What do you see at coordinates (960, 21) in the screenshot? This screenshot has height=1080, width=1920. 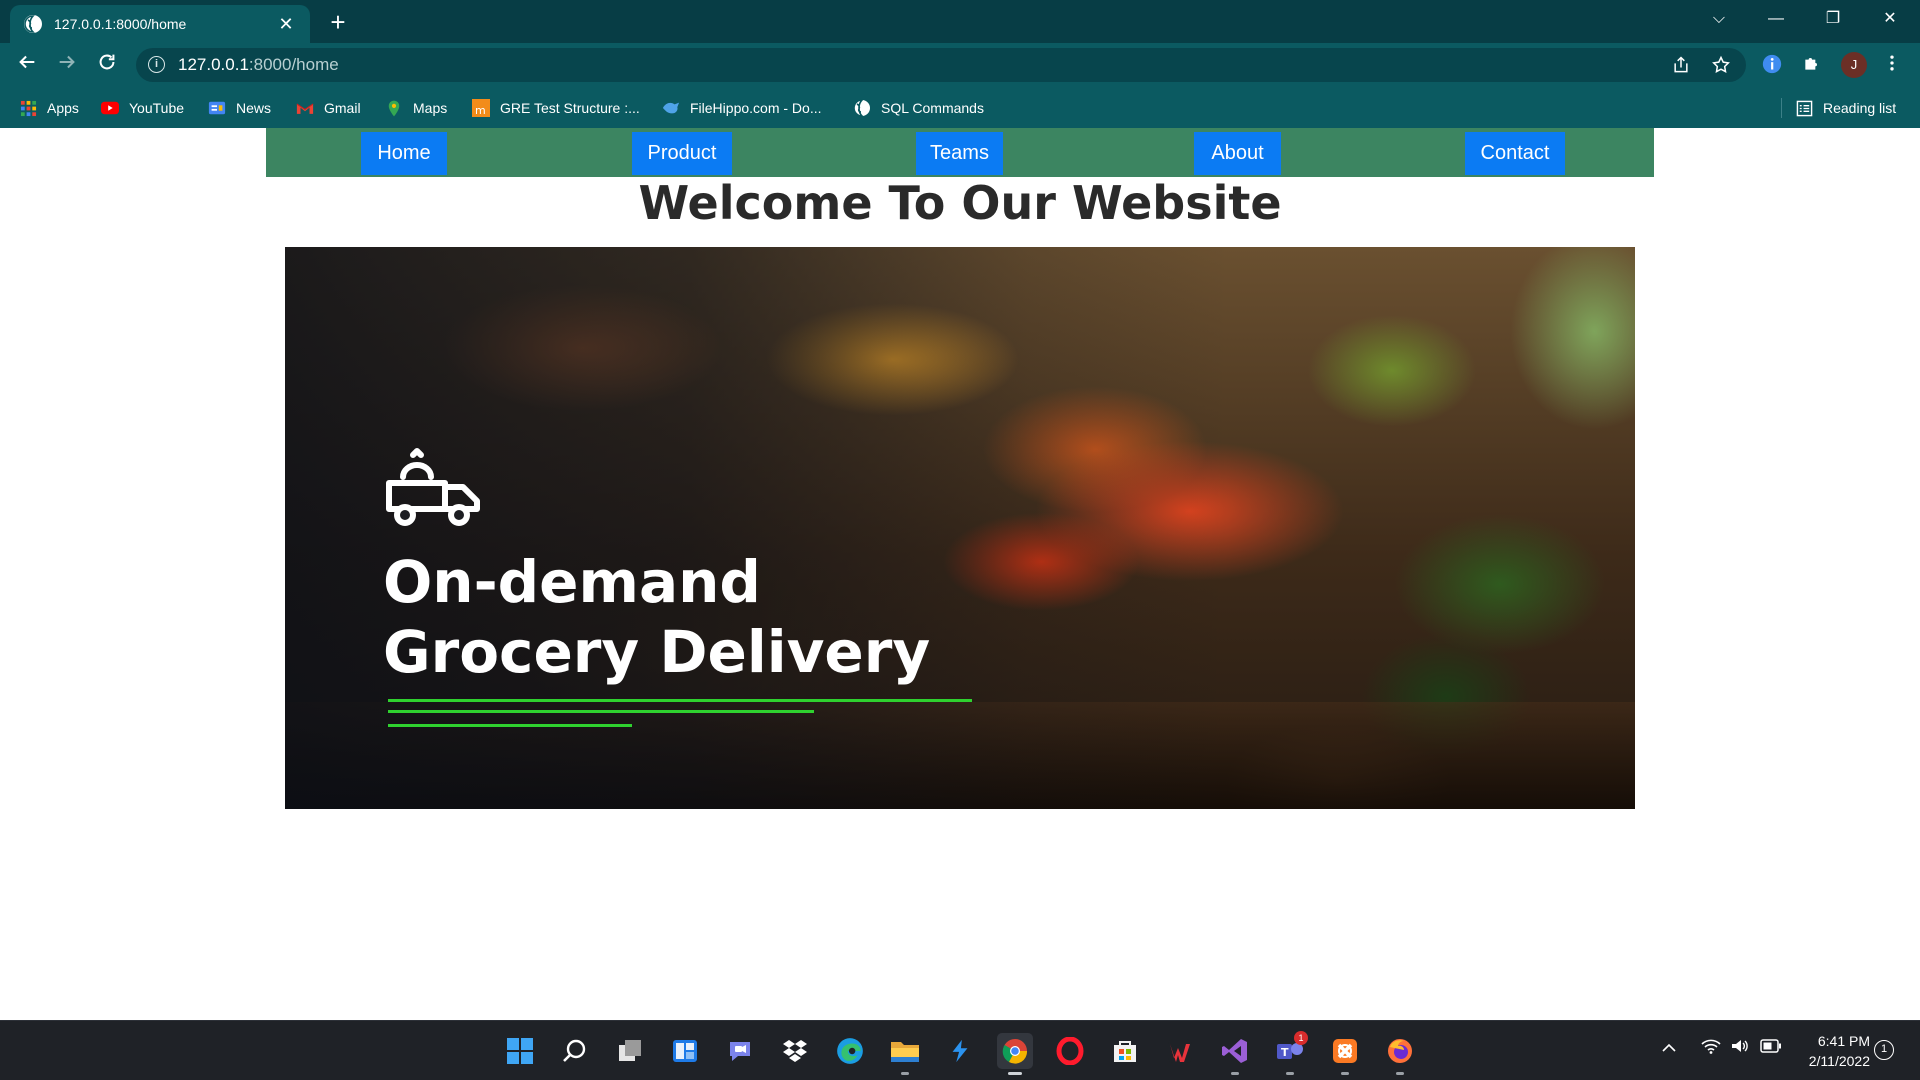 I see `browser-tabstrip: 127.0.0.1:8000/home ✕ + ⌵ — ❐ ✕` at bounding box center [960, 21].